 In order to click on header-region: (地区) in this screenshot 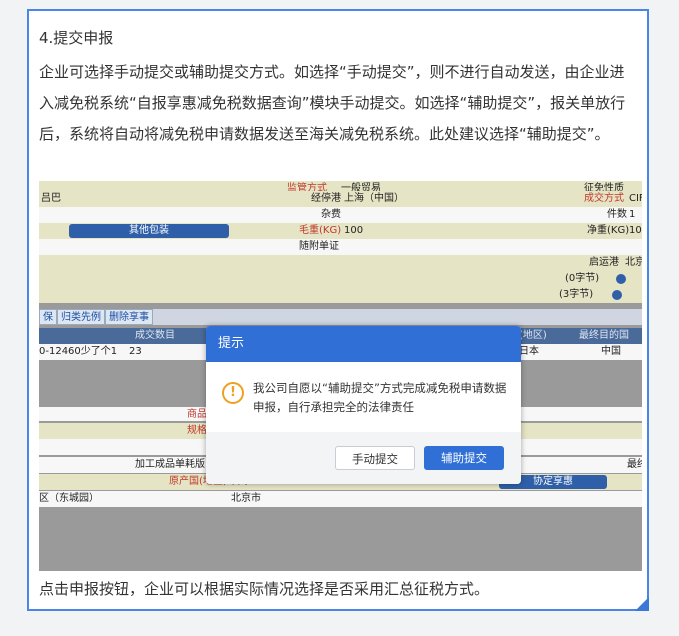, I will do `click(533, 335)`.